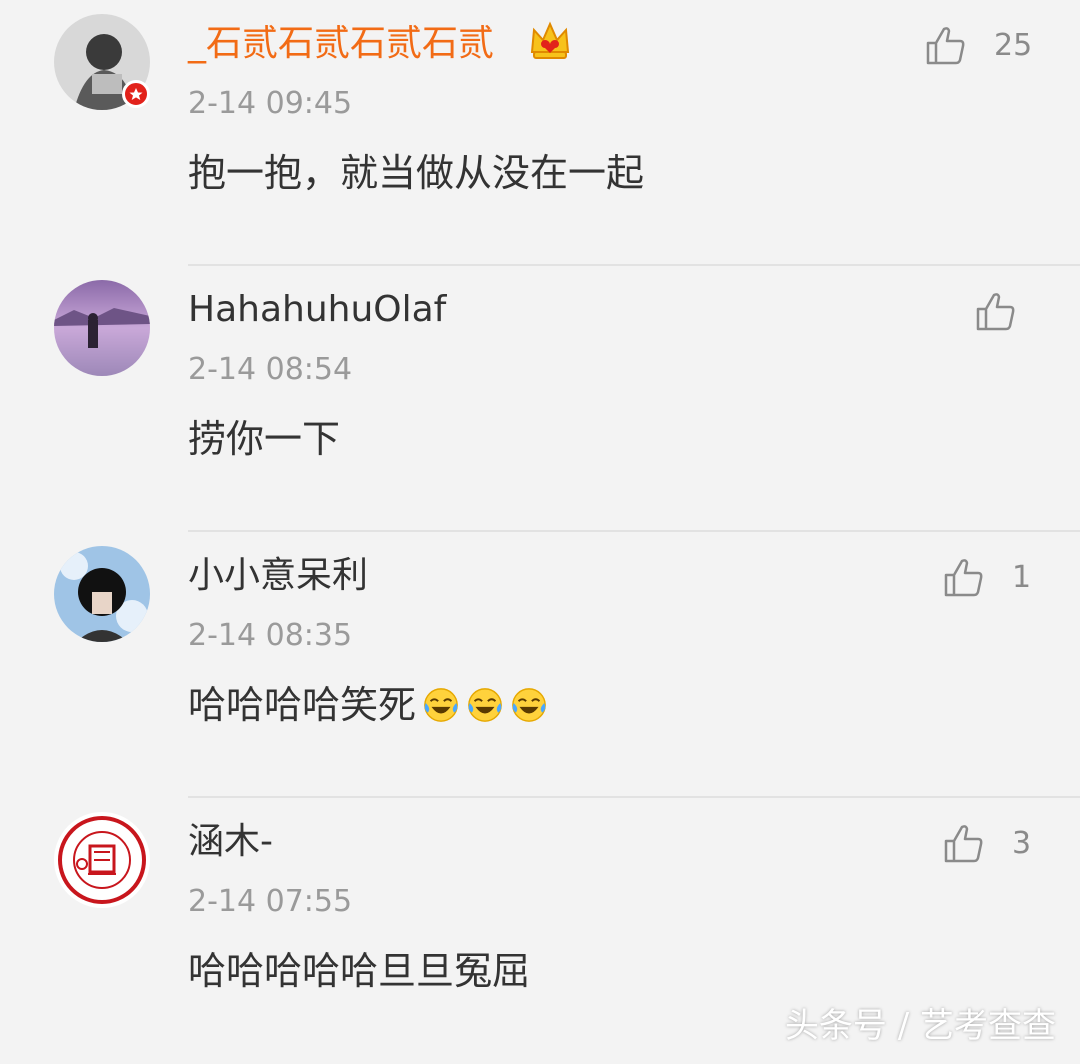 This screenshot has width=1080, height=1064. What do you see at coordinates (264, 439) in the screenshot?
I see `comment-text: 捞你一下` at bounding box center [264, 439].